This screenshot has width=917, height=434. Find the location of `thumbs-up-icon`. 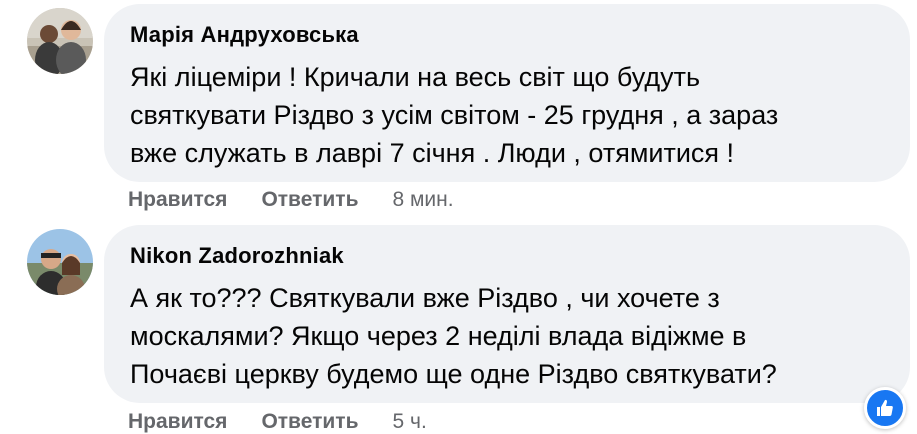

thumbs-up-icon is located at coordinates (885, 407).